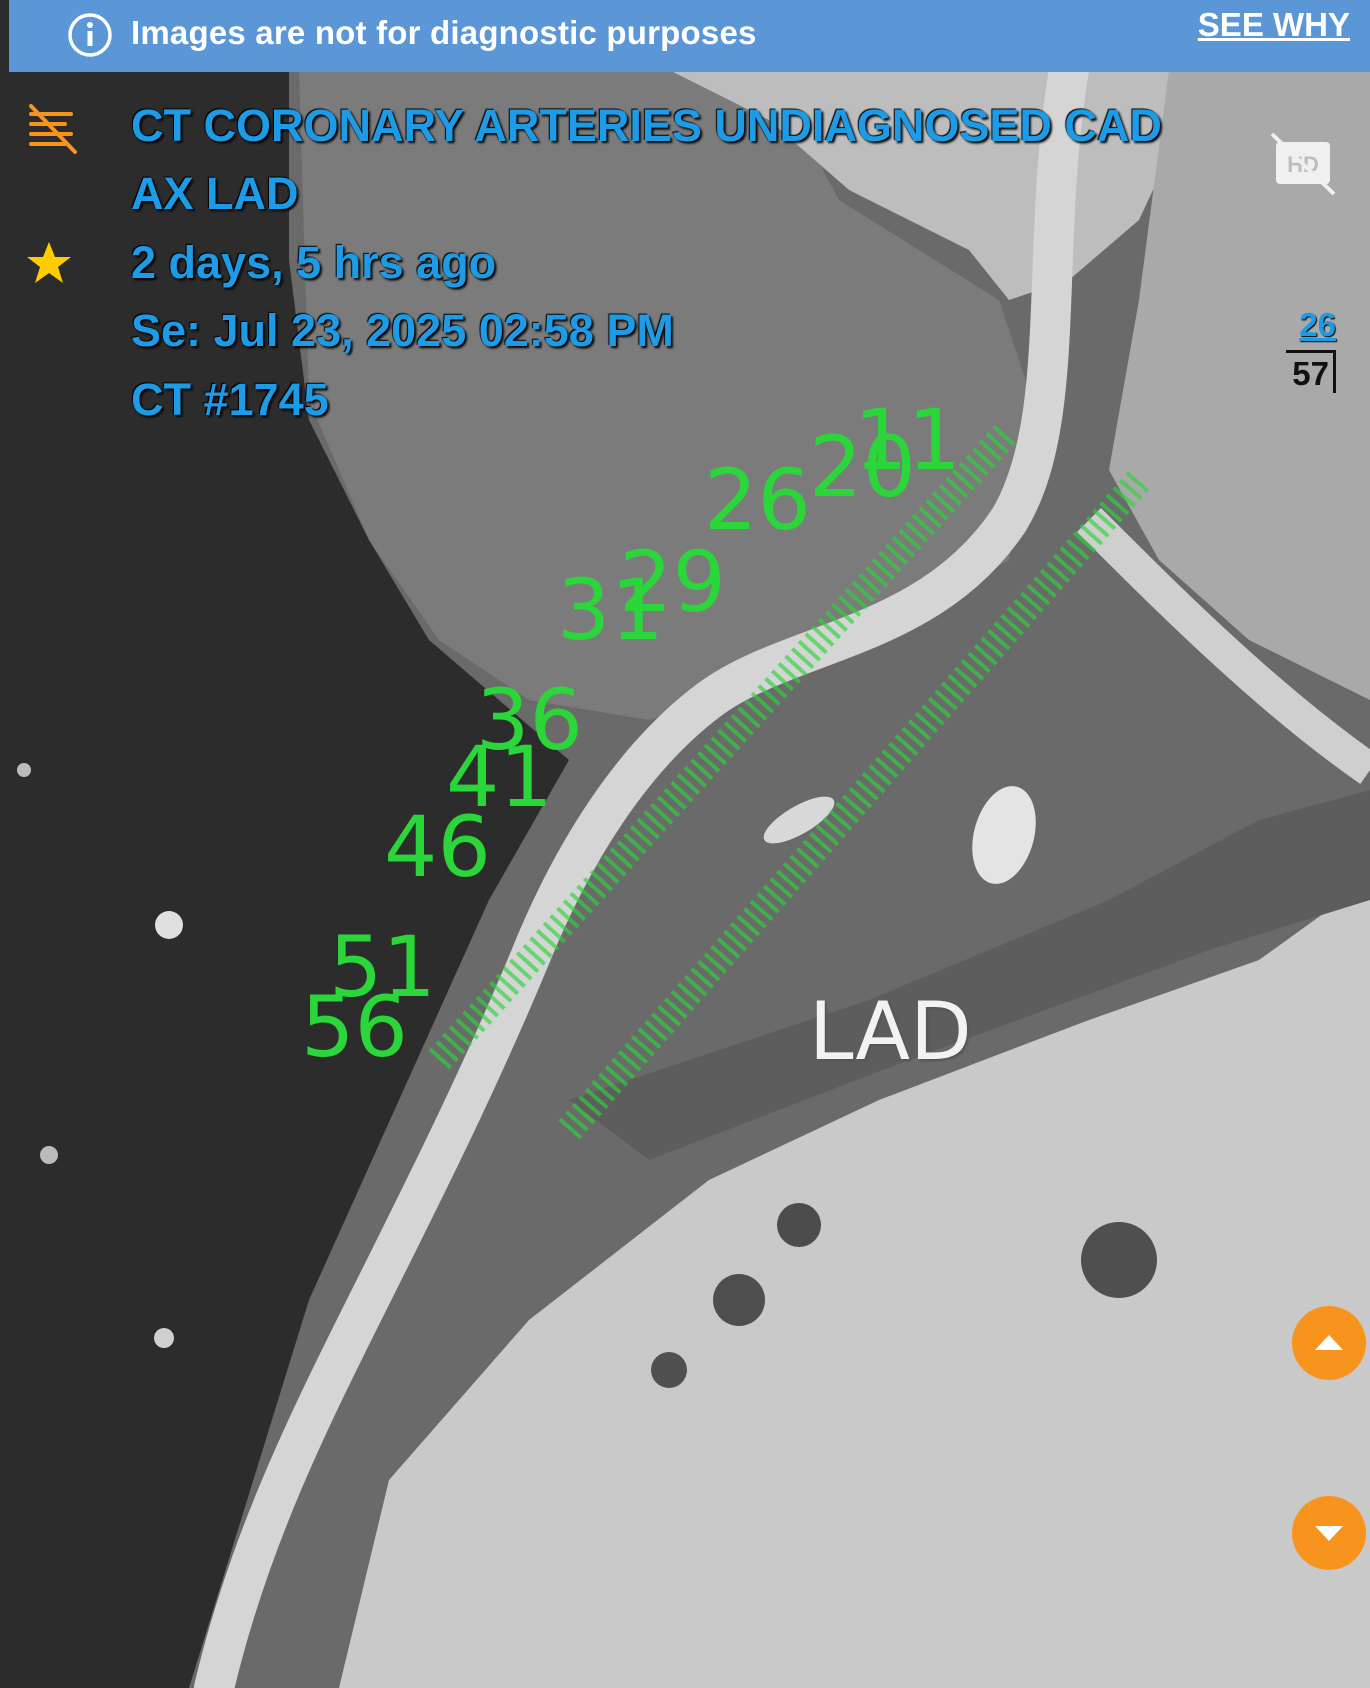 This screenshot has width=1370, height=1688. What do you see at coordinates (215, 193) in the screenshot?
I see `series-name: AX LAD` at bounding box center [215, 193].